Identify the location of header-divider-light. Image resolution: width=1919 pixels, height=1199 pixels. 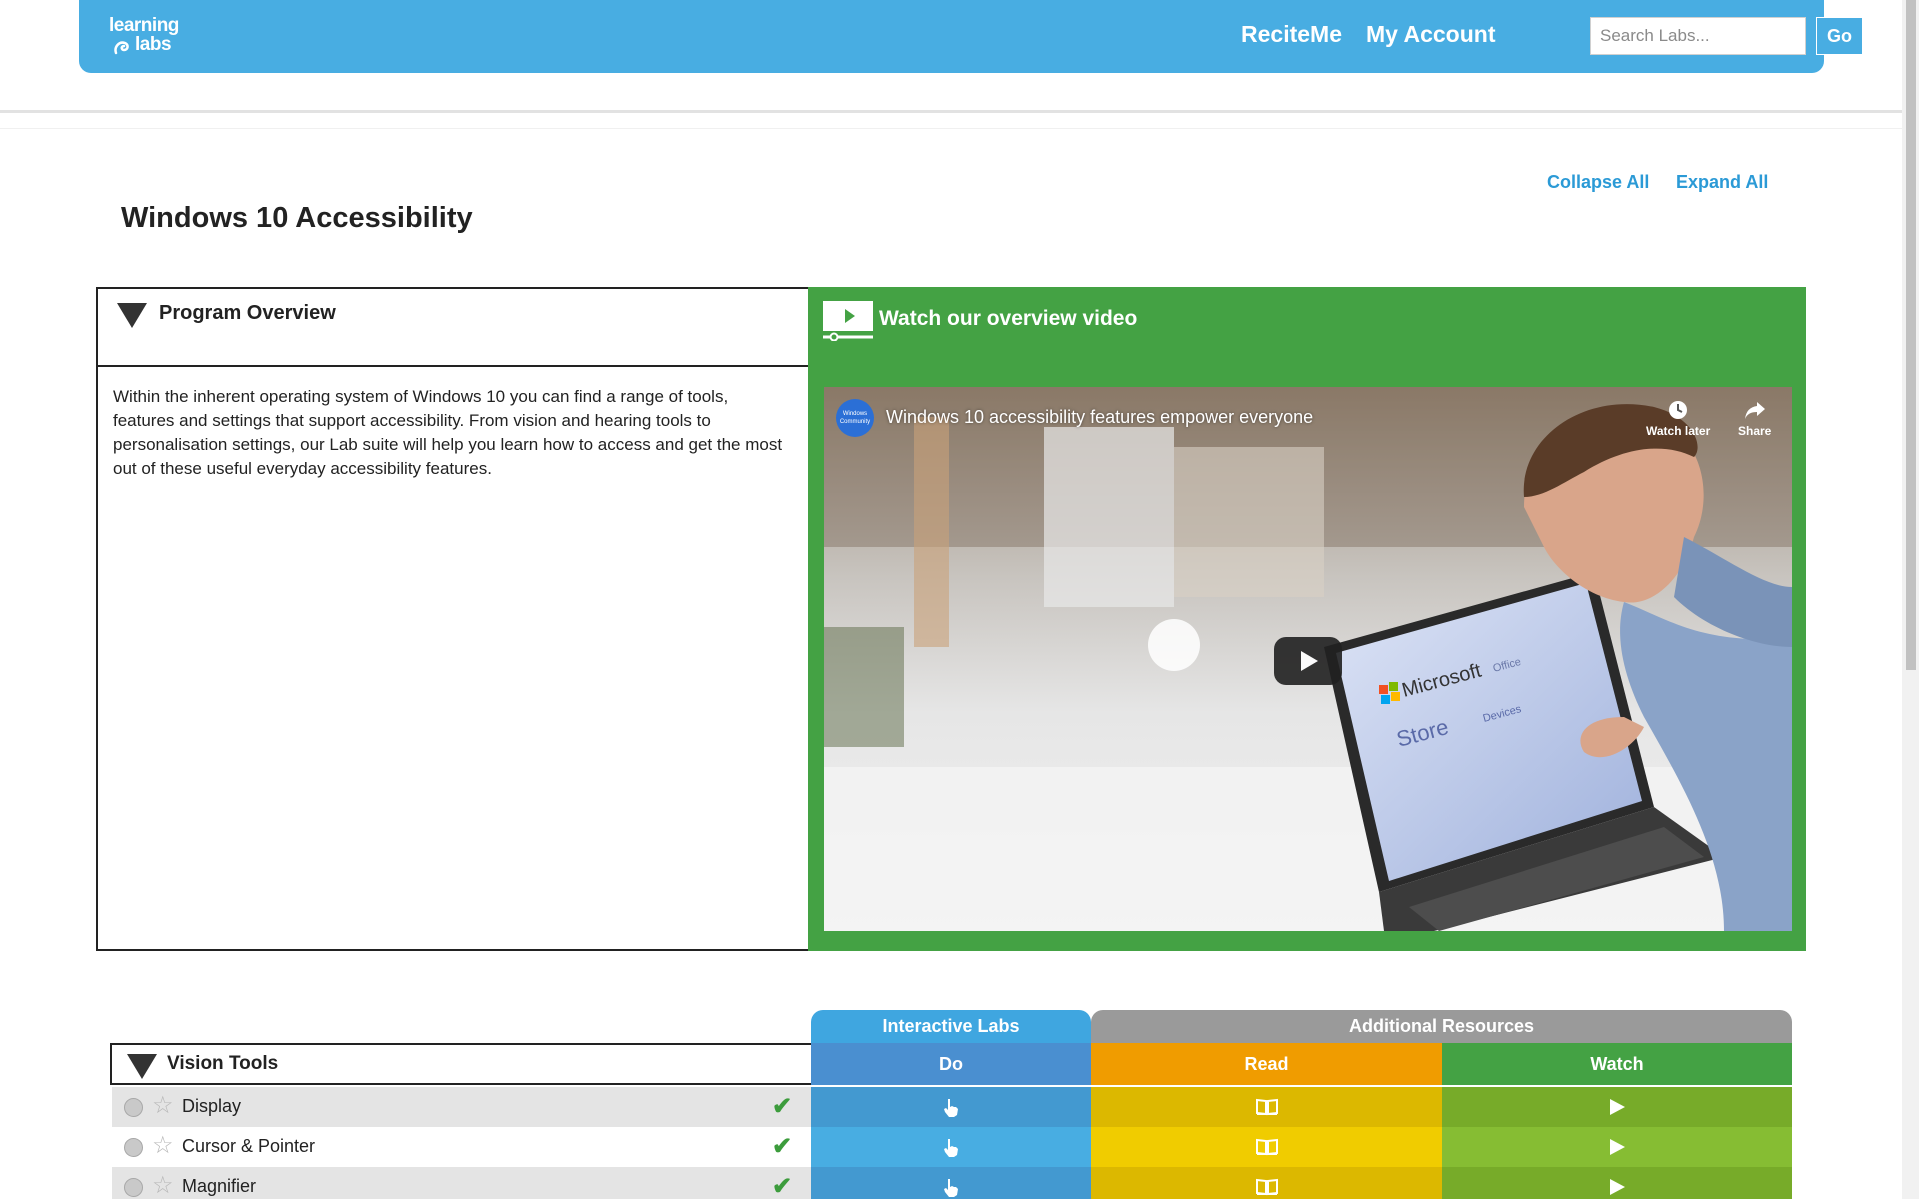
(951, 128).